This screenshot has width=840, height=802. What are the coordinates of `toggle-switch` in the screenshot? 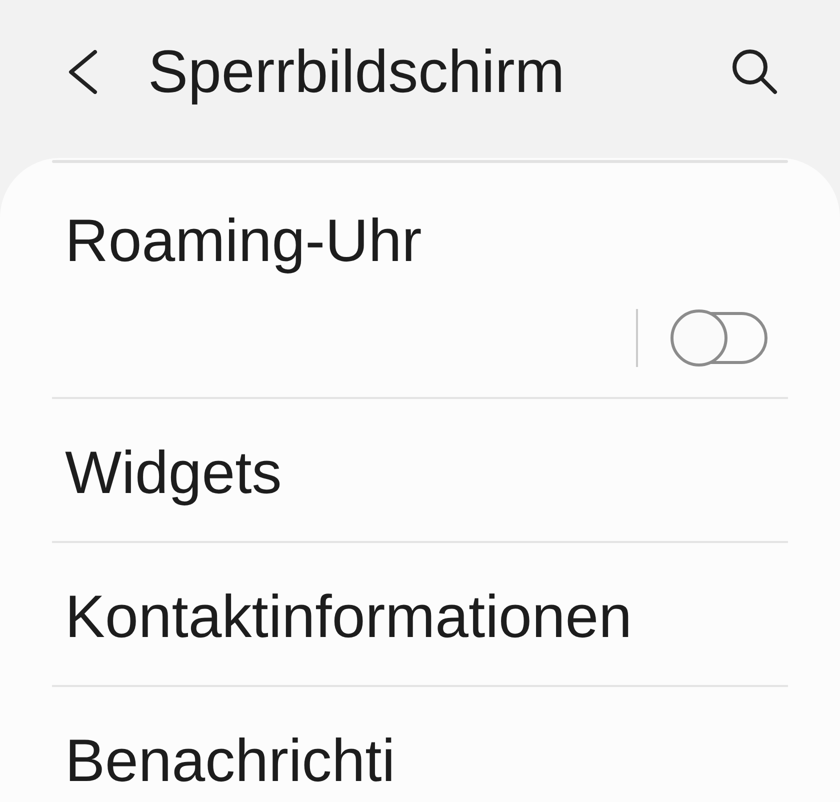 It's located at (719, 338).